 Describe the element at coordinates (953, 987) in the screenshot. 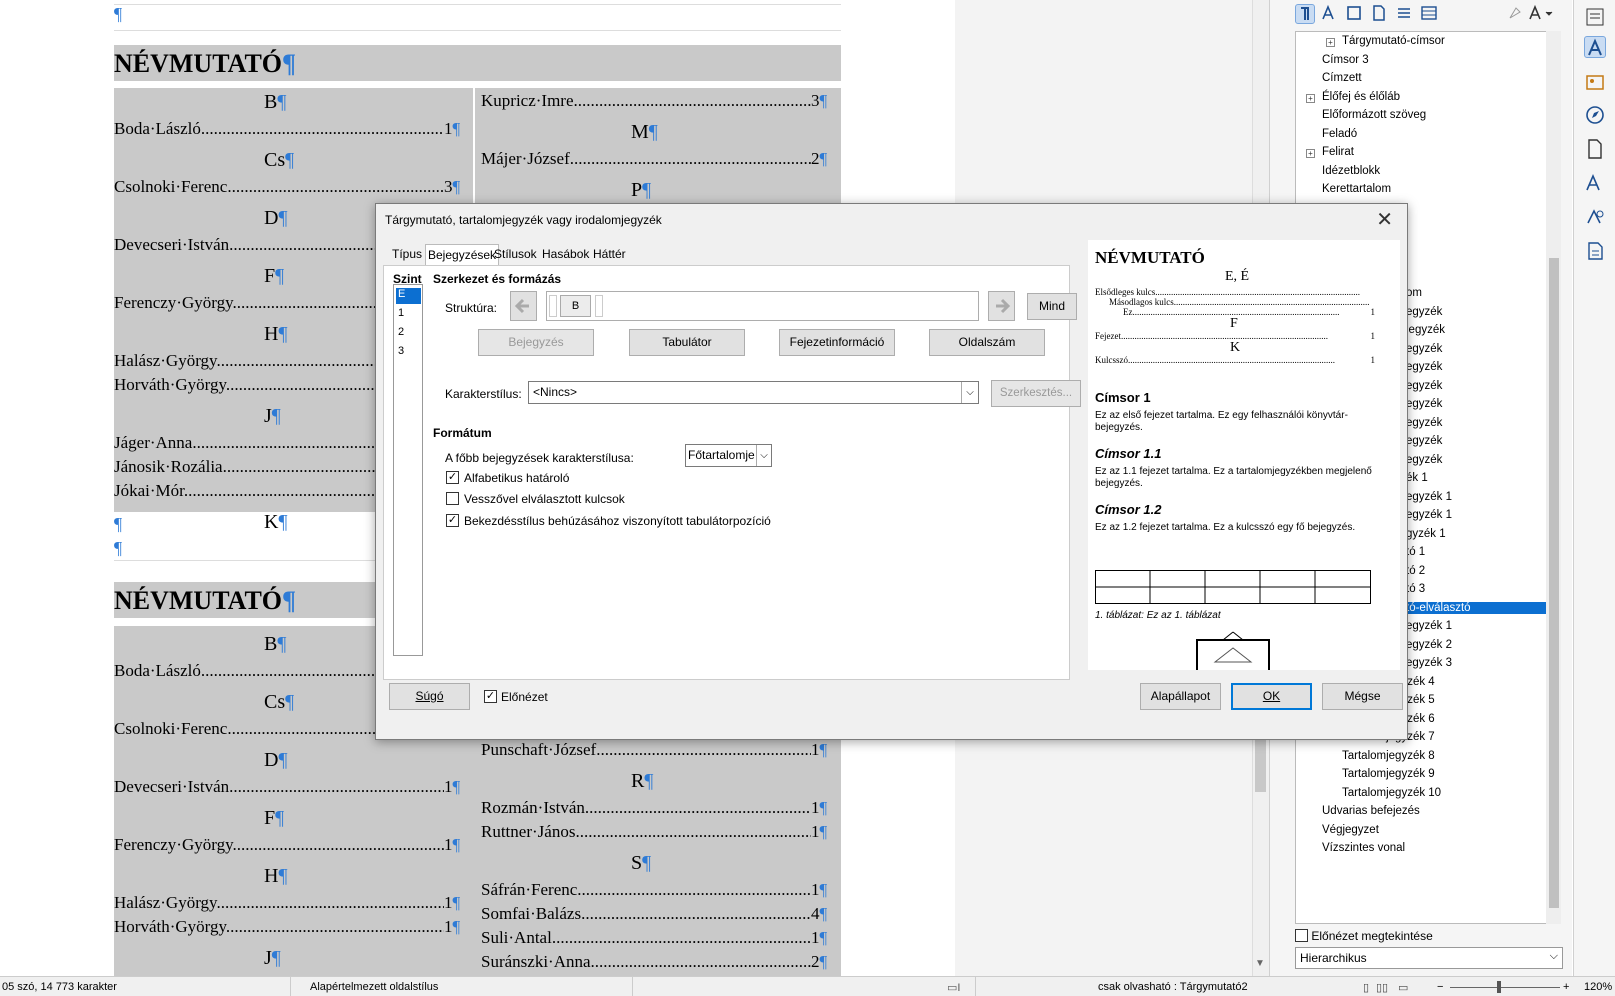

I see `selection-mode-icon: ▭I` at that location.